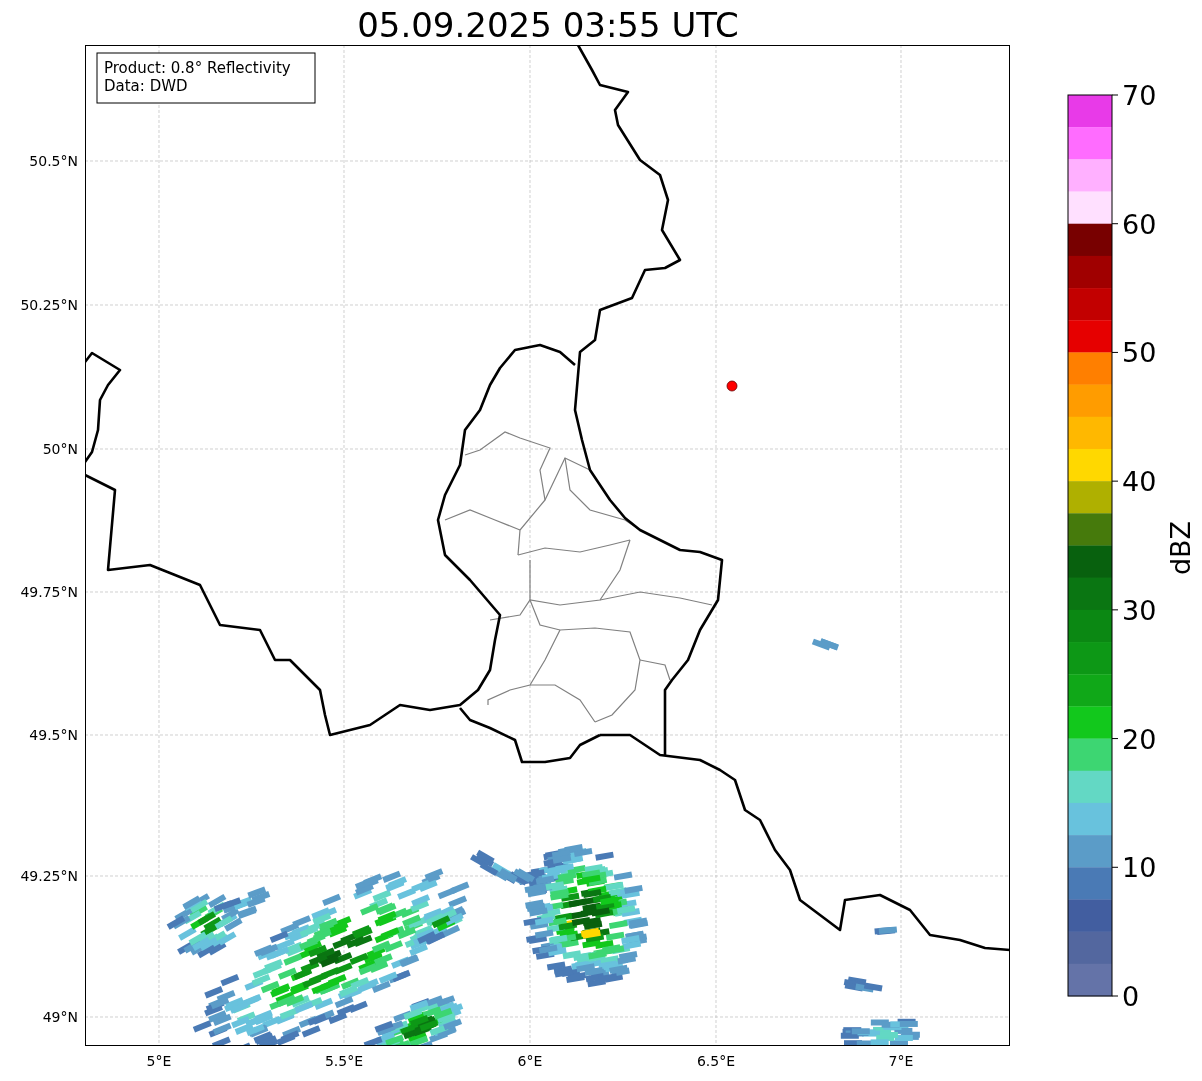 This screenshot has width=1202, height=1081. I want to click on colorbar-tick-label: 50, so click(1139, 353).